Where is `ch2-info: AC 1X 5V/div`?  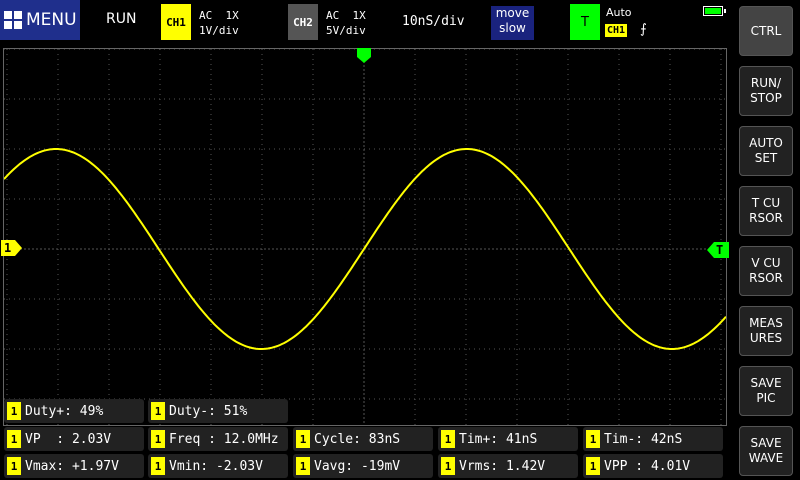
ch2-info: AC 1X 5V/div is located at coordinates (346, 23).